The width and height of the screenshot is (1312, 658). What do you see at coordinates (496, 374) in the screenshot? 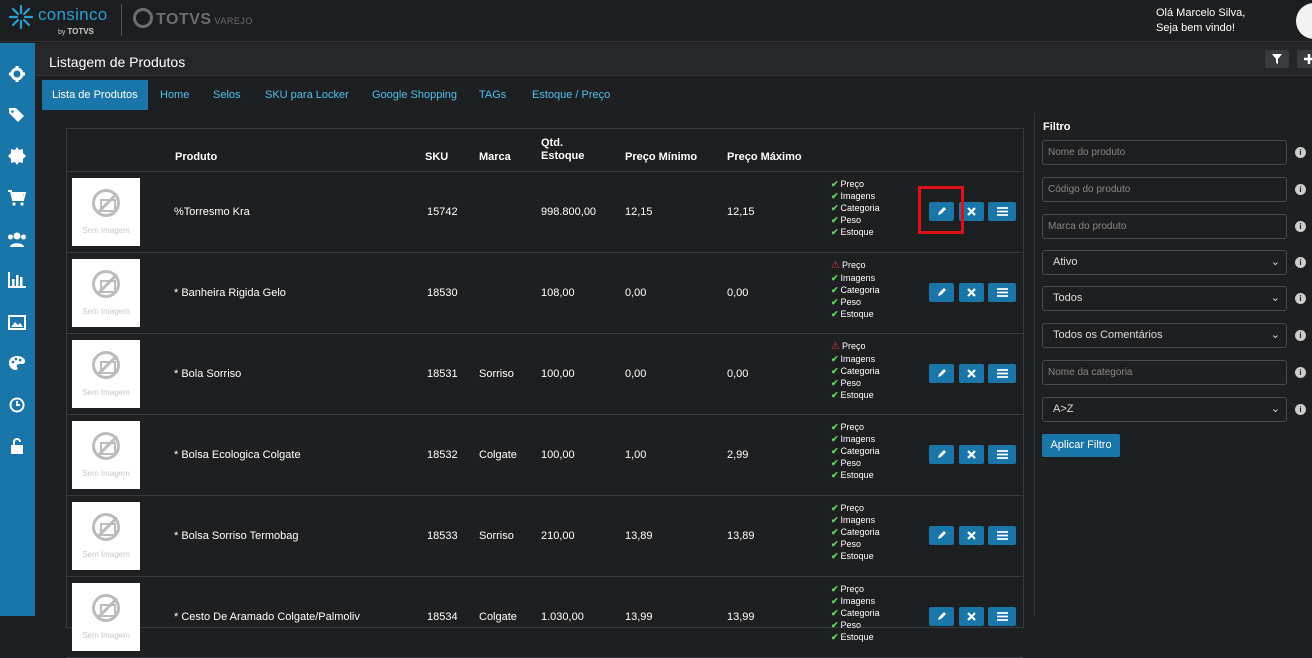
I see `cell-marca: Sorriso` at bounding box center [496, 374].